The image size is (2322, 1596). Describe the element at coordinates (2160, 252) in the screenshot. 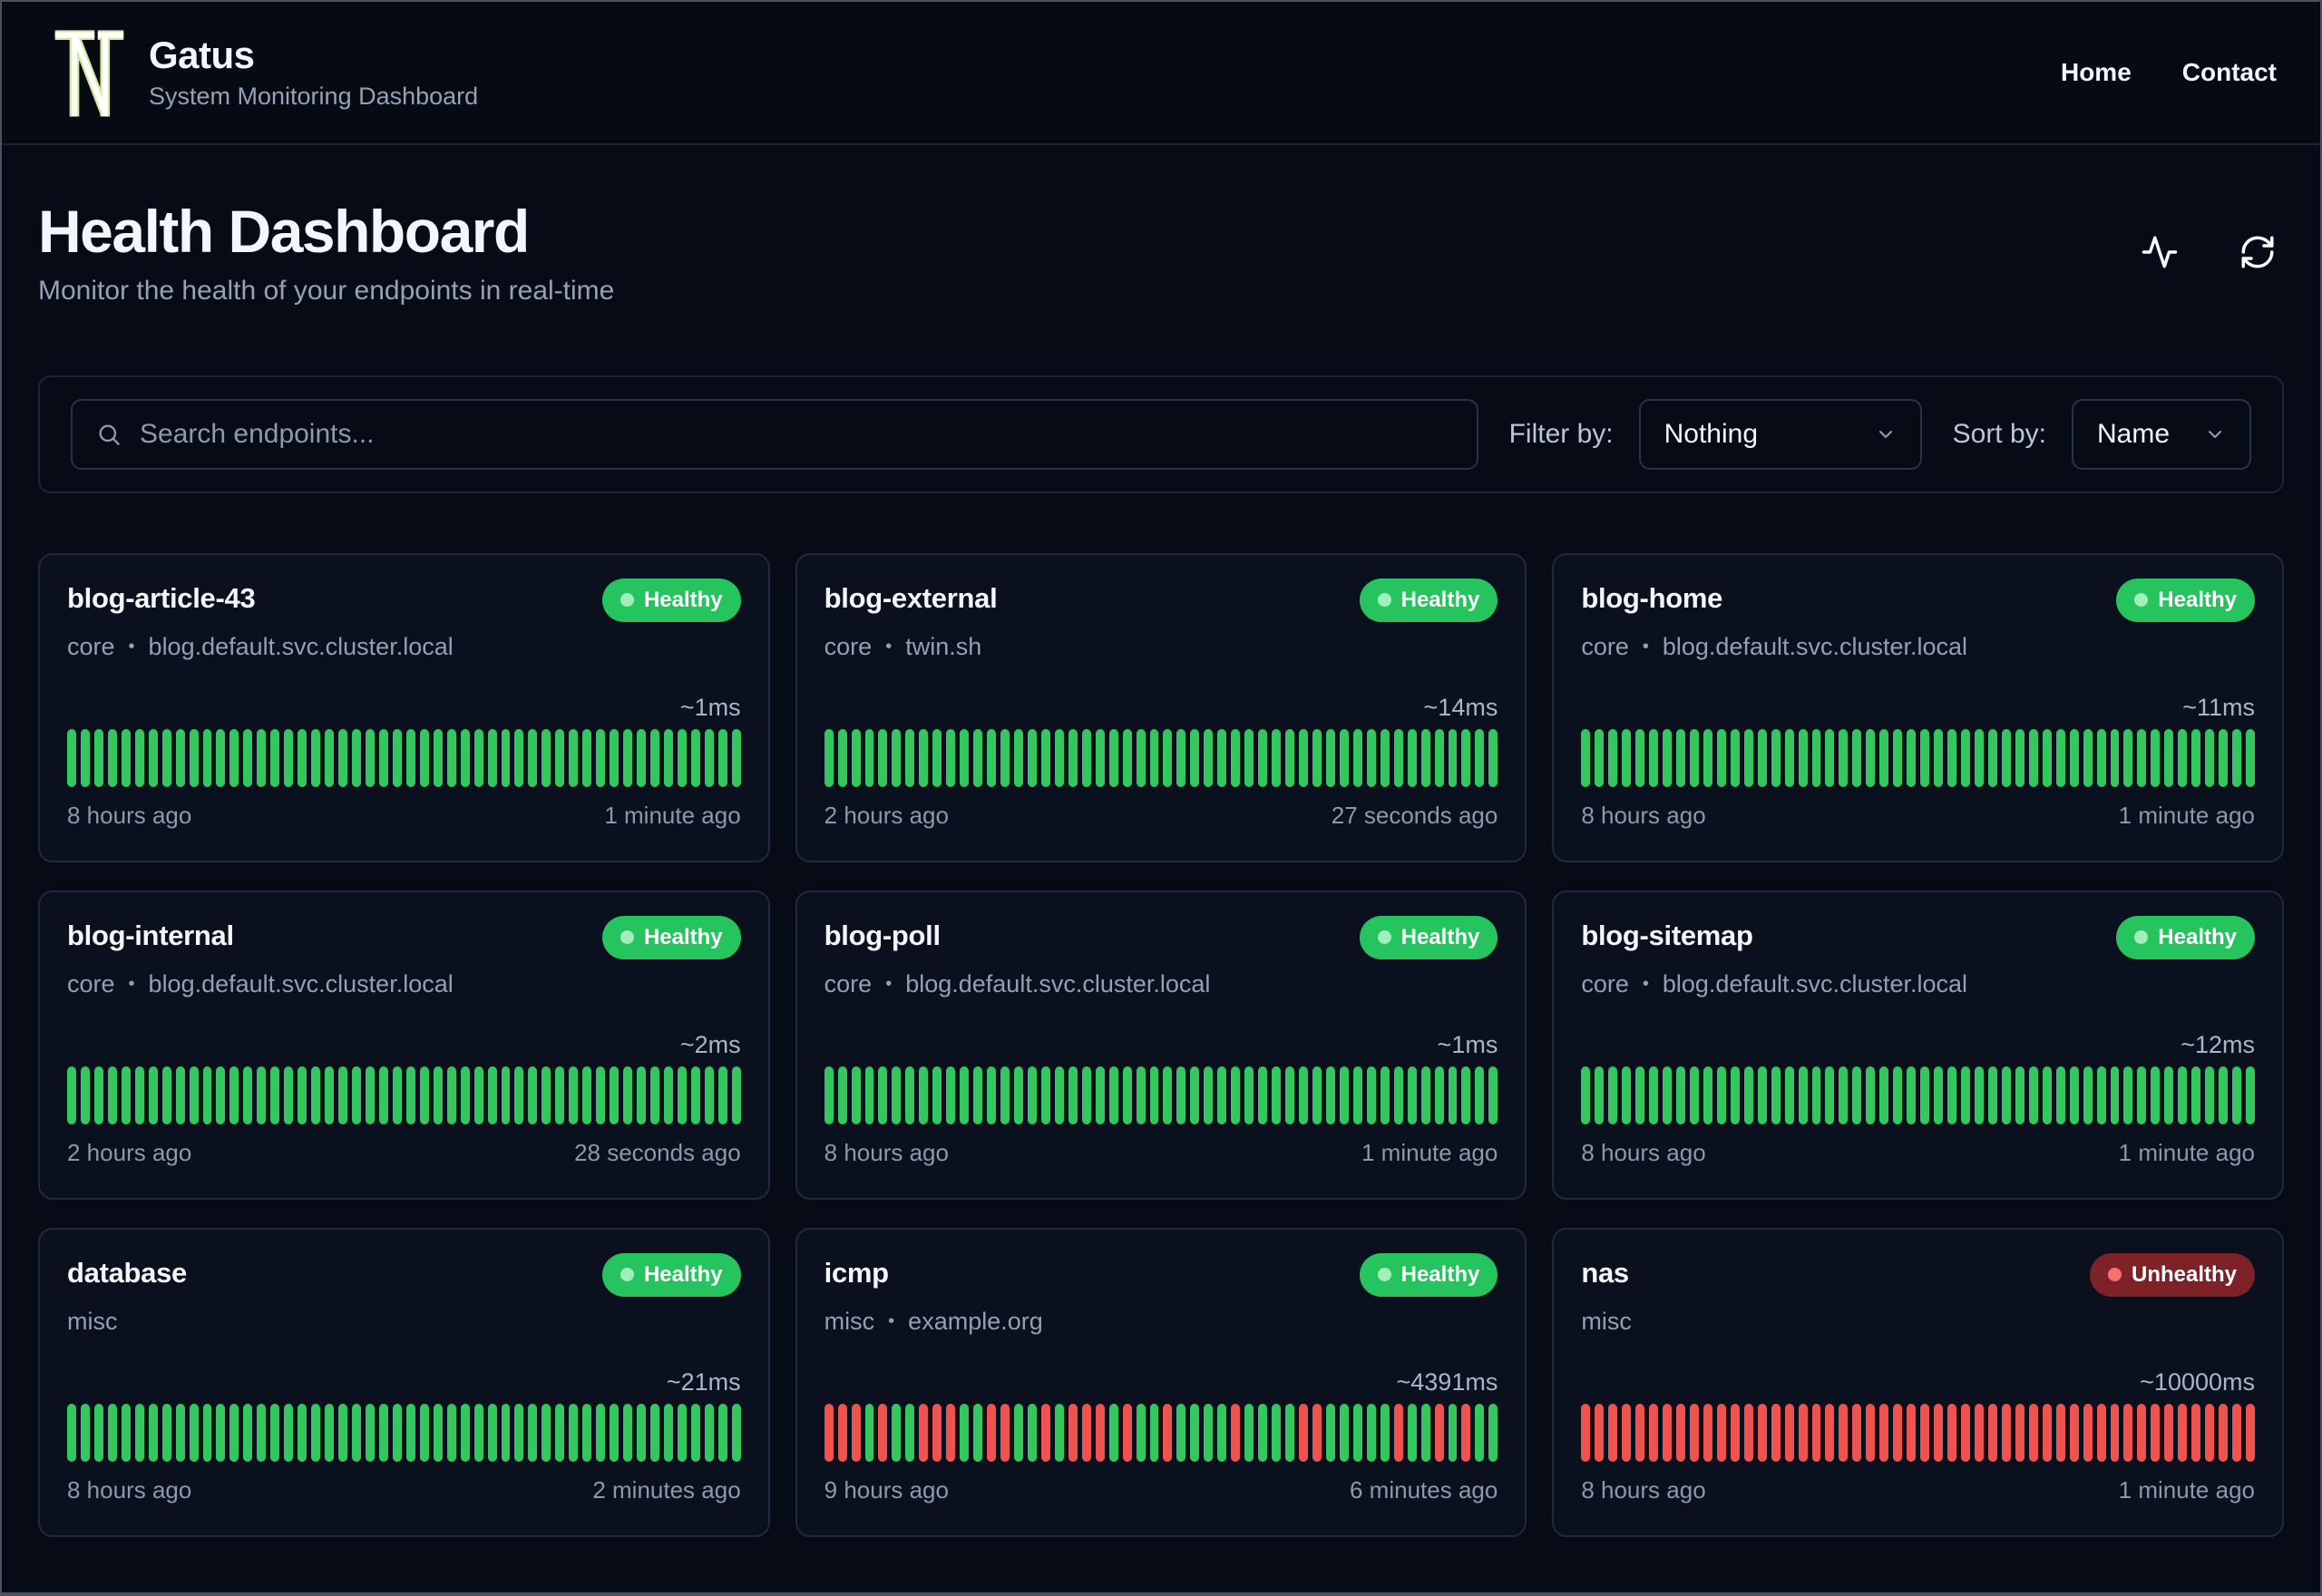

I see `activity-icon` at that location.